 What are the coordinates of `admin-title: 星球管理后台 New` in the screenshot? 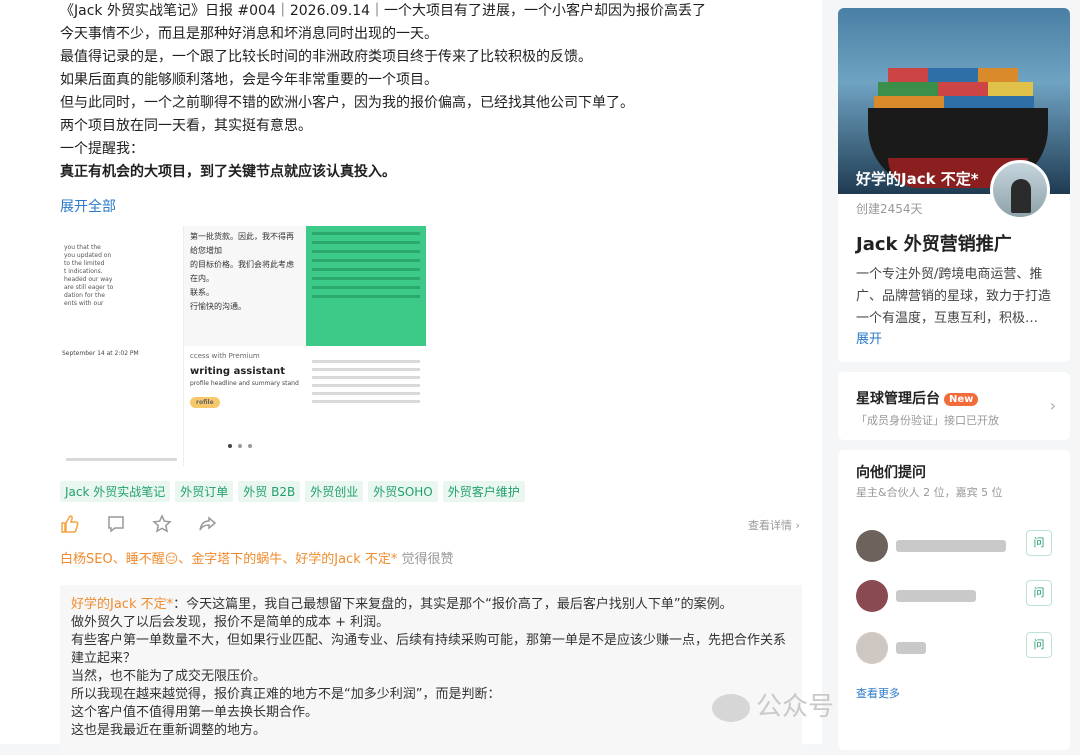 It's located at (917, 398).